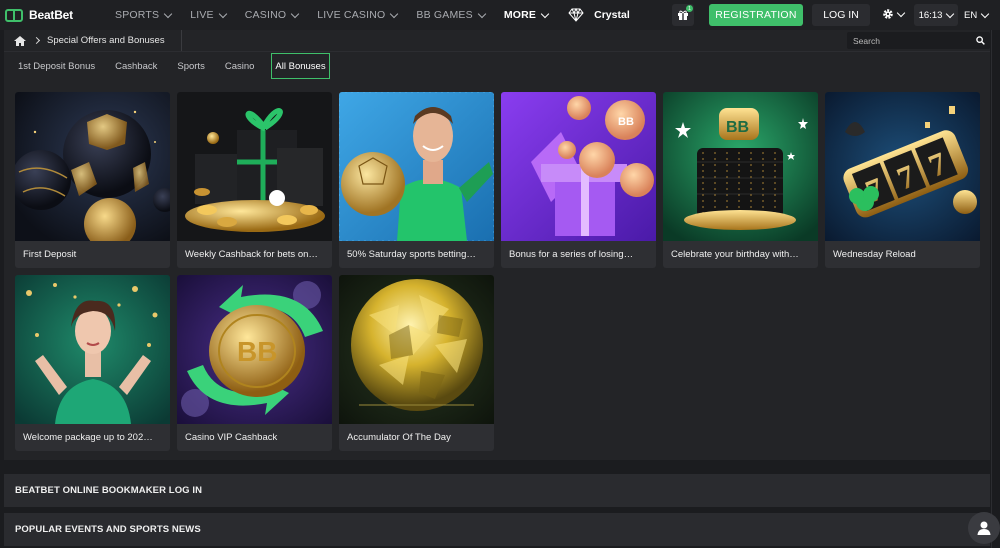 The height and width of the screenshot is (548, 1000). What do you see at coordinates (399, 437) in the screenshot?
I see `bonus-card-title: Accumulator Of The Day` at bounding box center [399, 437].